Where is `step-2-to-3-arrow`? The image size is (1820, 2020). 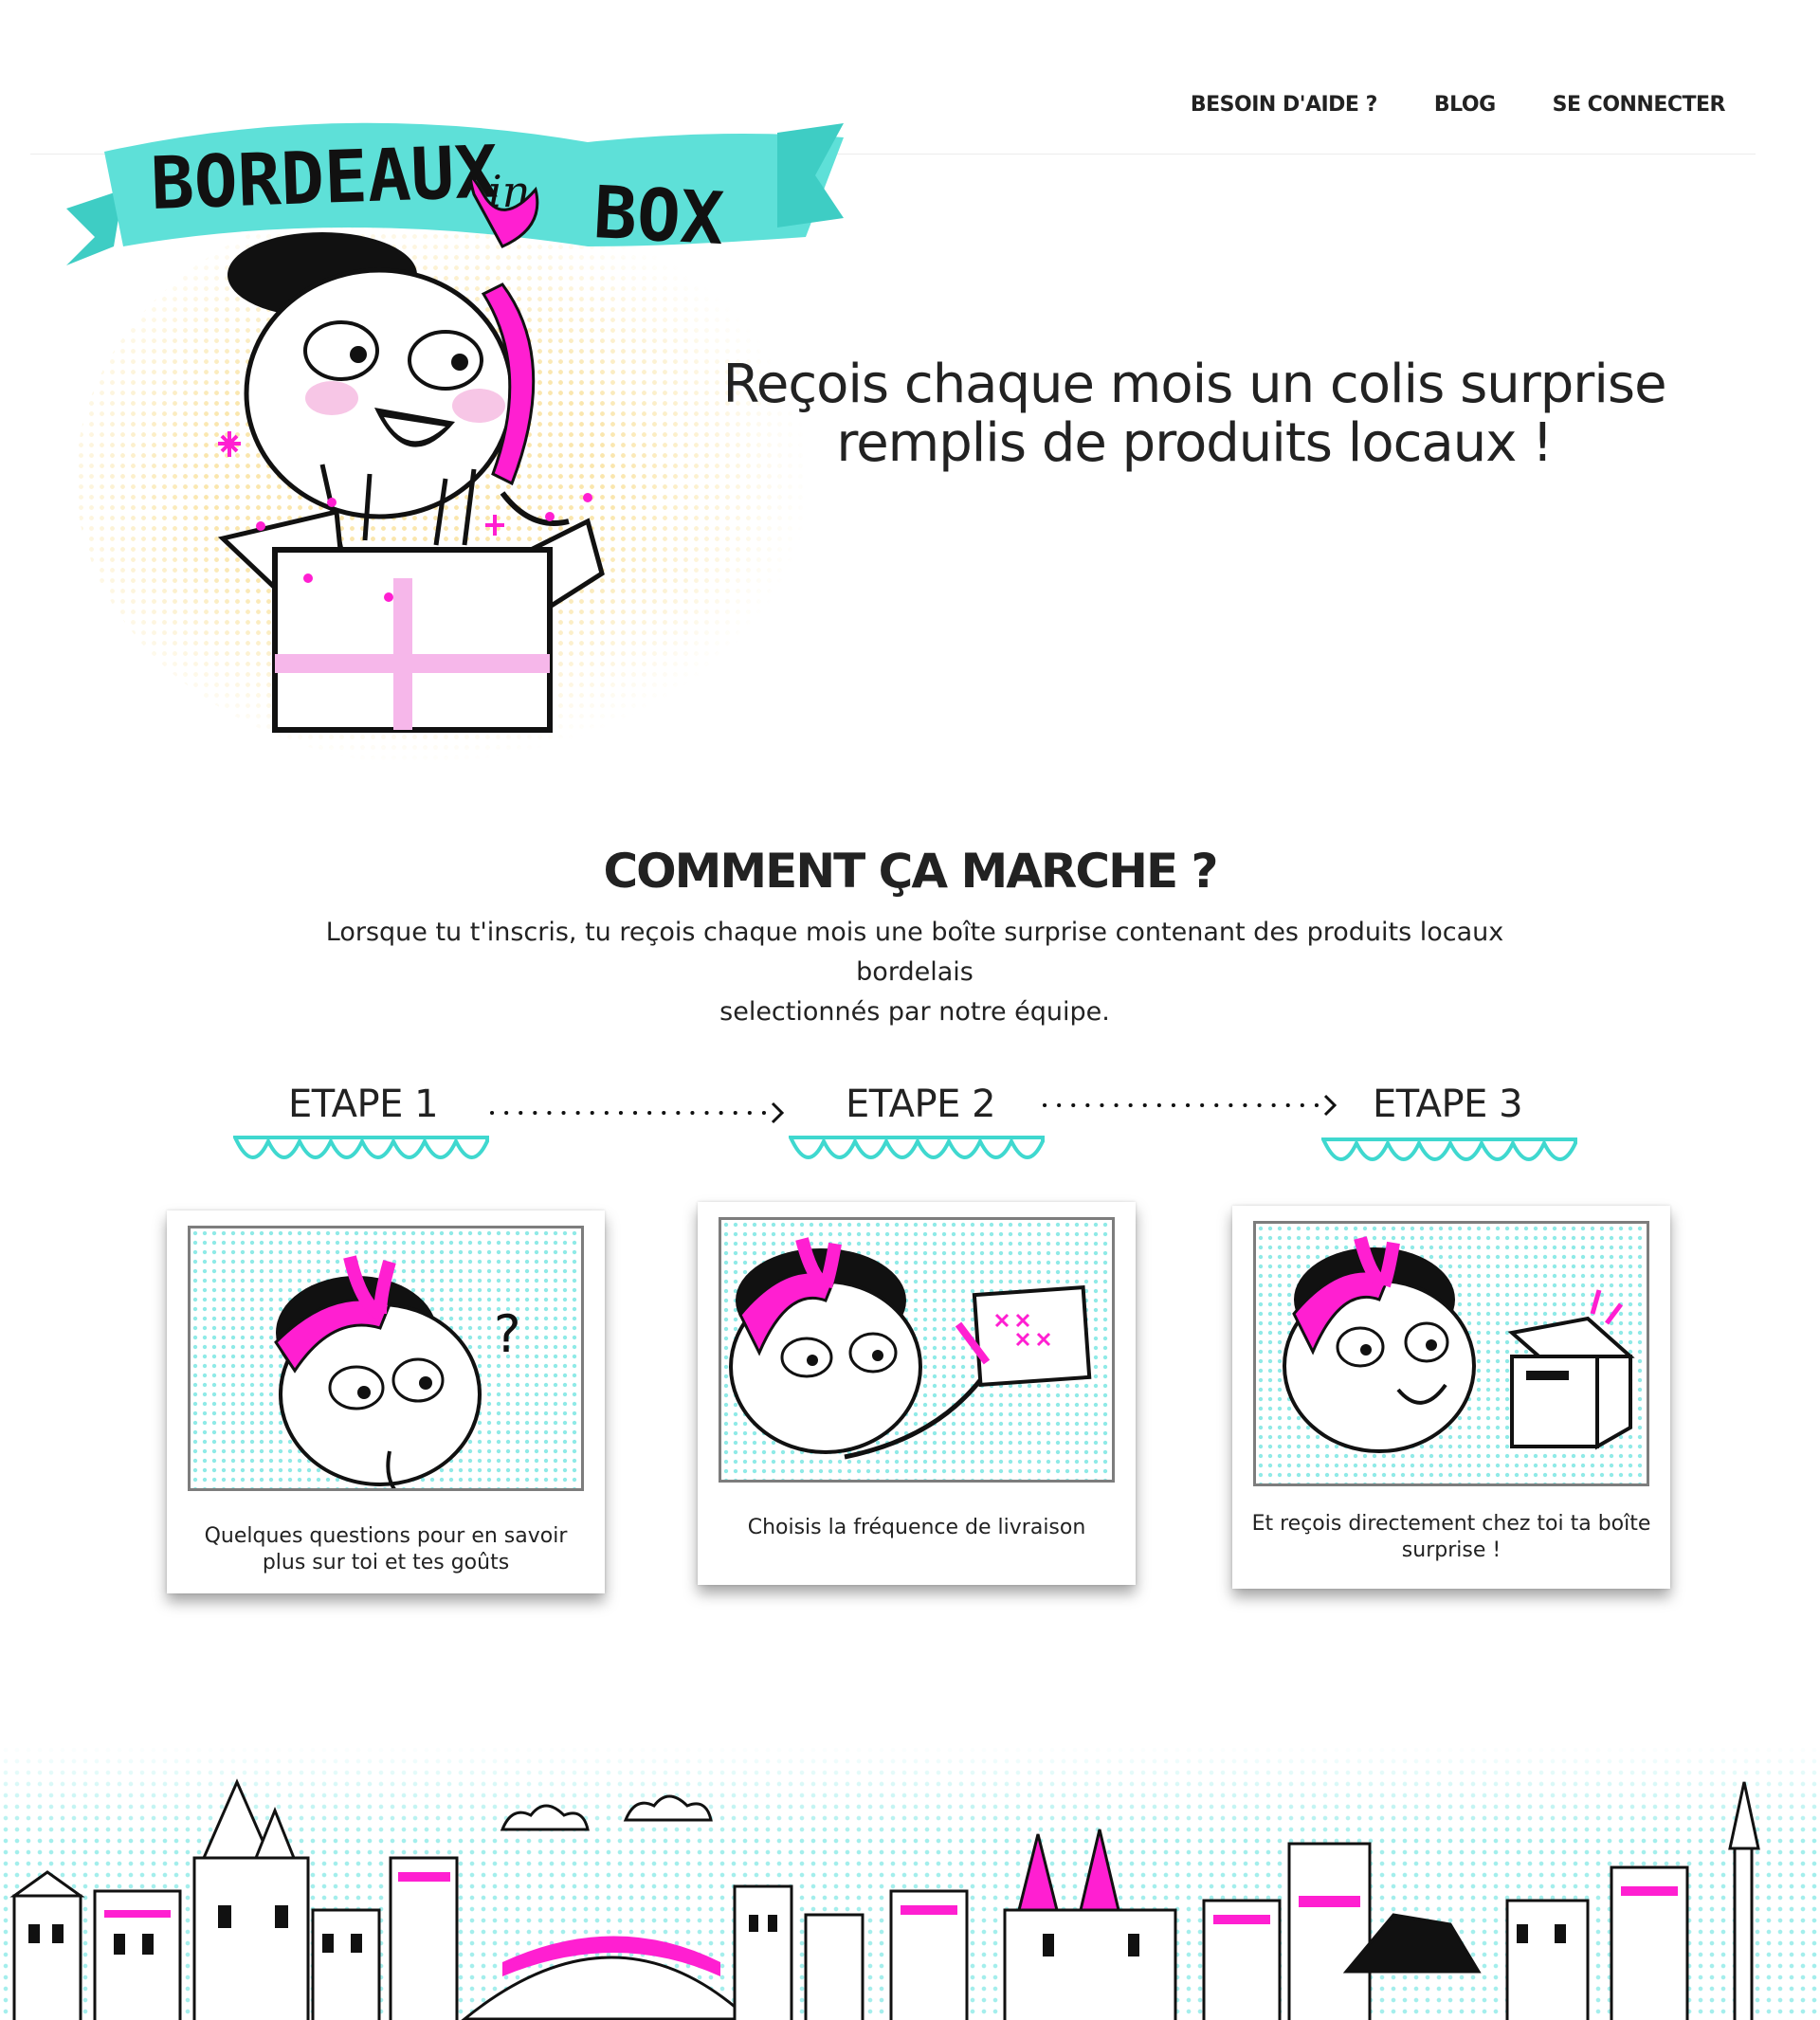
step-2-to-3-arrow is located at coordinates (1190, 1106).